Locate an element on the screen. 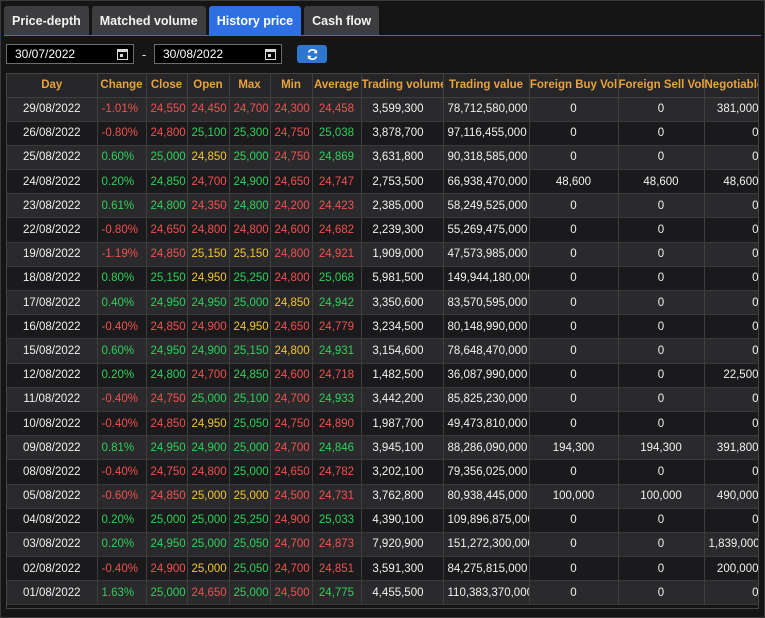 This screenshot has height=618, width=765. tab-price-depth: Price-depth is located at coordinates (46, 21).